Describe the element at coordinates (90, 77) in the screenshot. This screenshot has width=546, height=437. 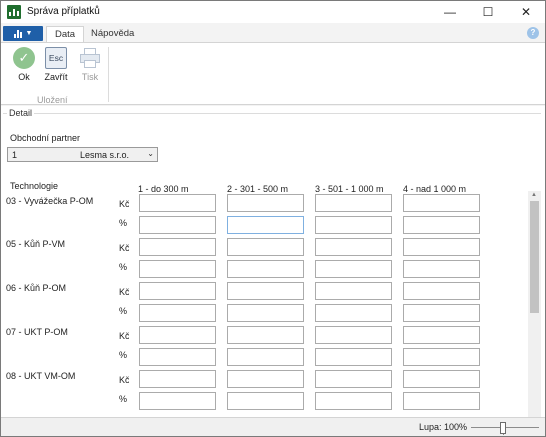
I see `print-button-label: Tisk` at that location.